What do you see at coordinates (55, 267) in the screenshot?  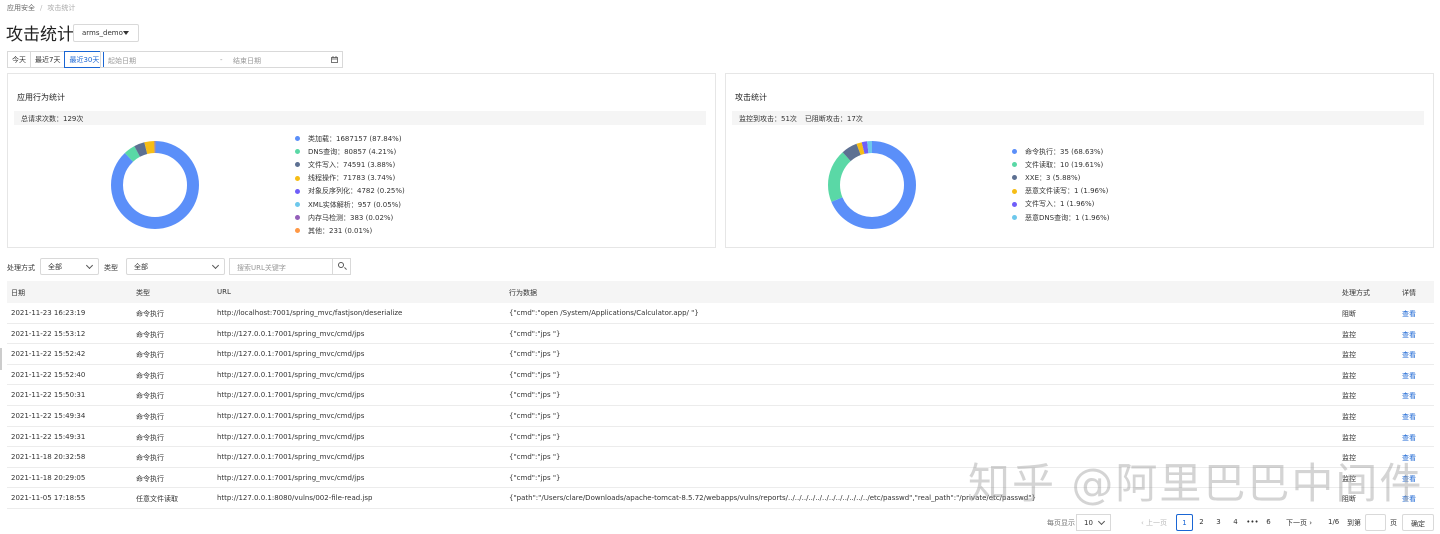 I see `method-filter-value: 全部` at bounding box center [55, 267].